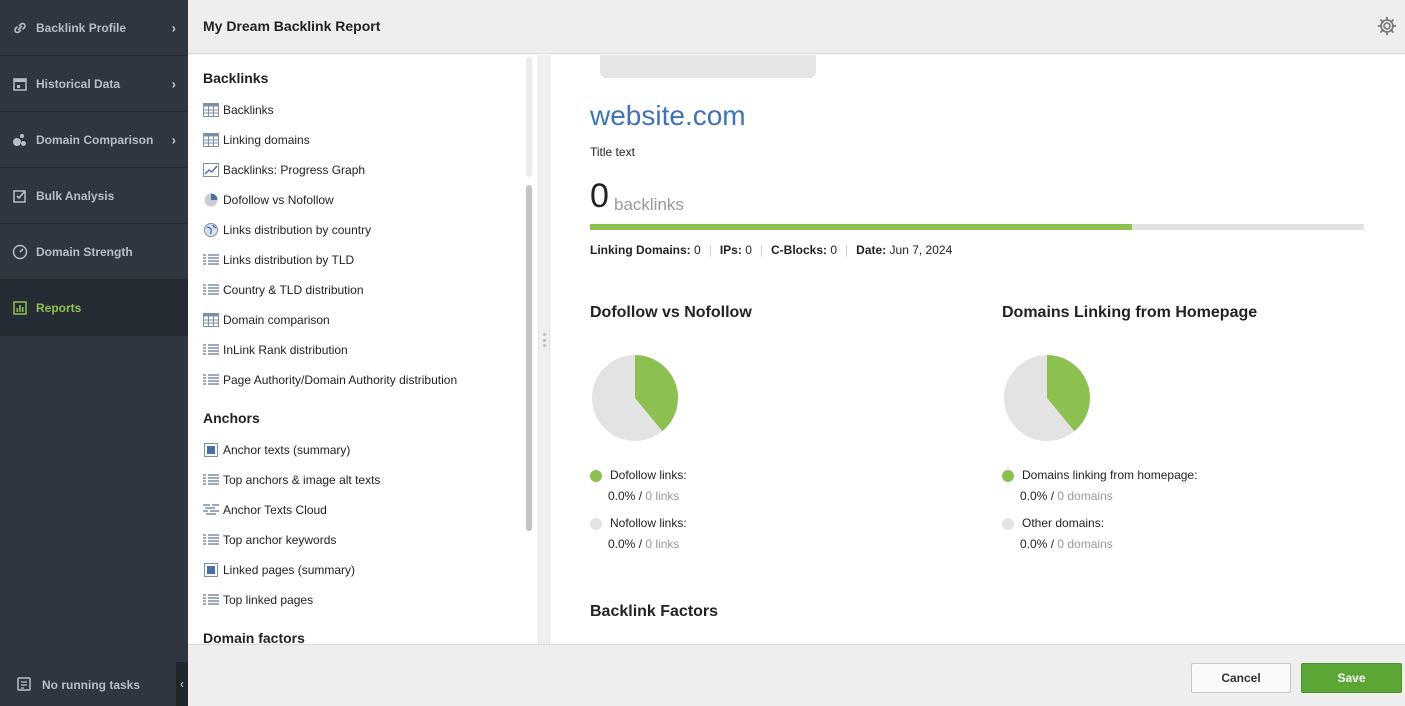  What do you see at coordinates (796, 675) in the screenshot?
I see `footer: Cancel Save` at bounding box center [796, 675].